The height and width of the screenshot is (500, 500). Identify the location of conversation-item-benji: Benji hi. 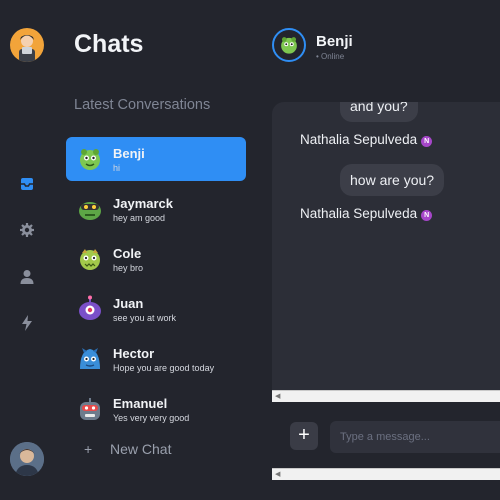
(156, 159).